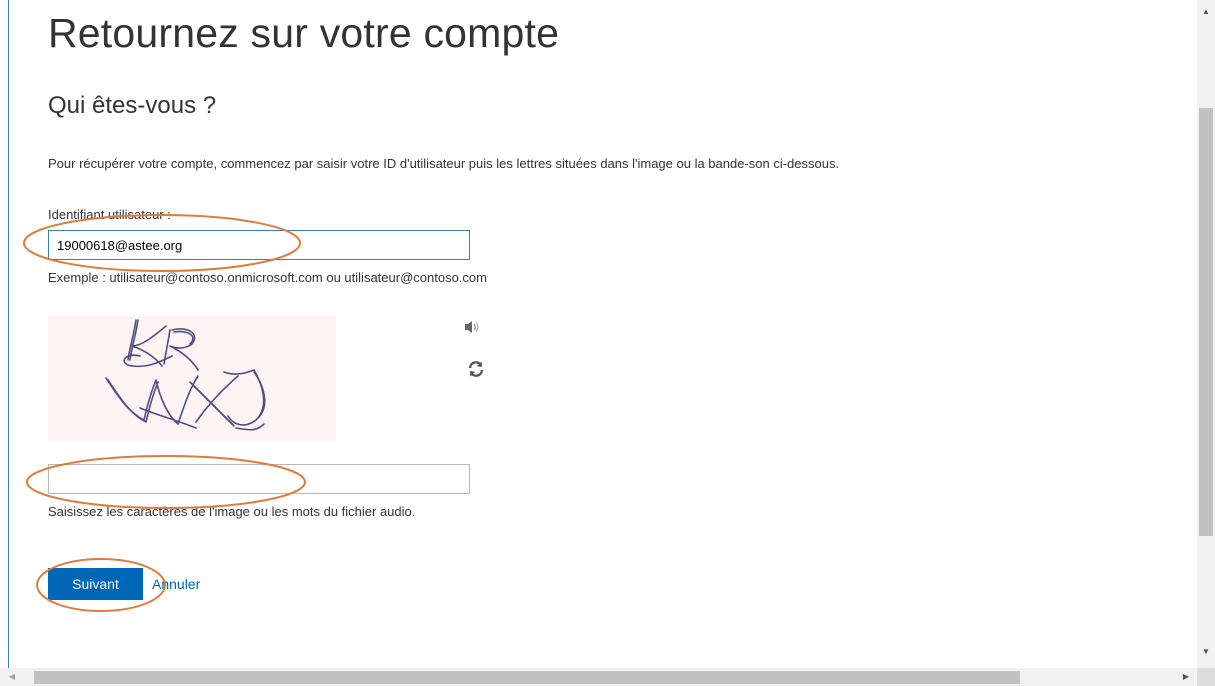 The image size is (1215, 686). What do you see at coordinates (132, 105) in the screenshot?
I see `section-title: Qui êtes-vous ?` at bounding box center [132, 105].